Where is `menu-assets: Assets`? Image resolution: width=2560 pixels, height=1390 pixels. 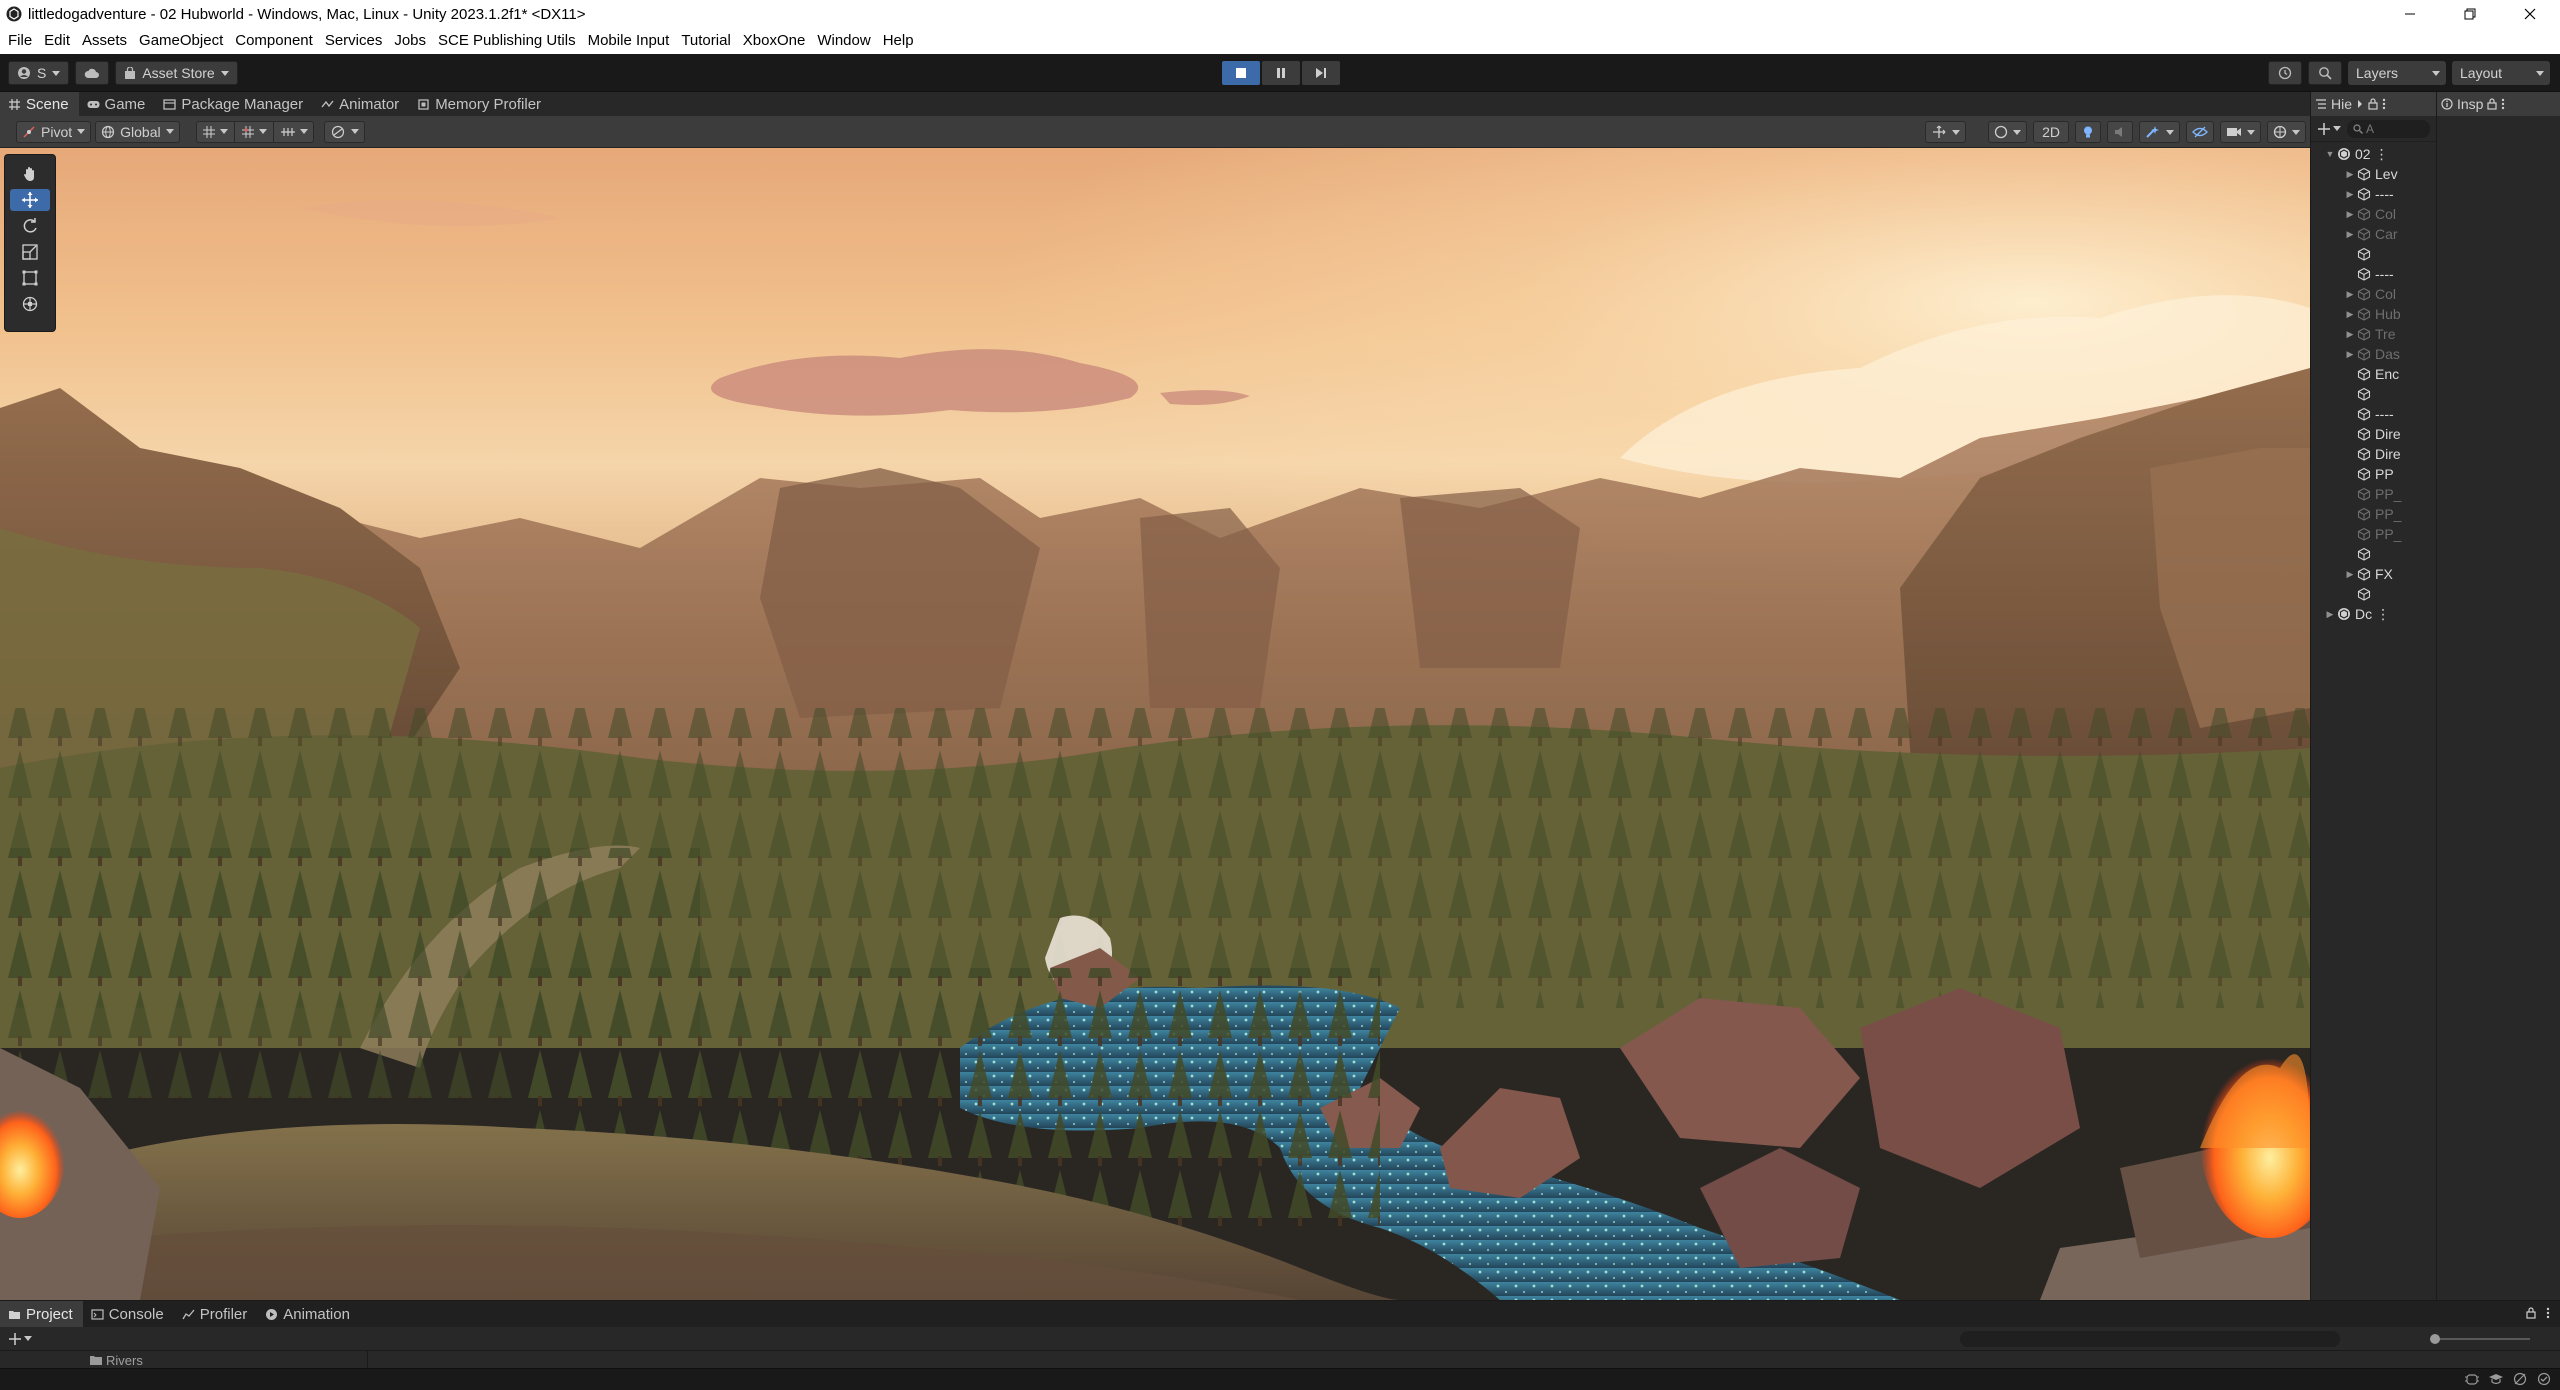 menu-assets: Assets is located at coordinates (104, 41).